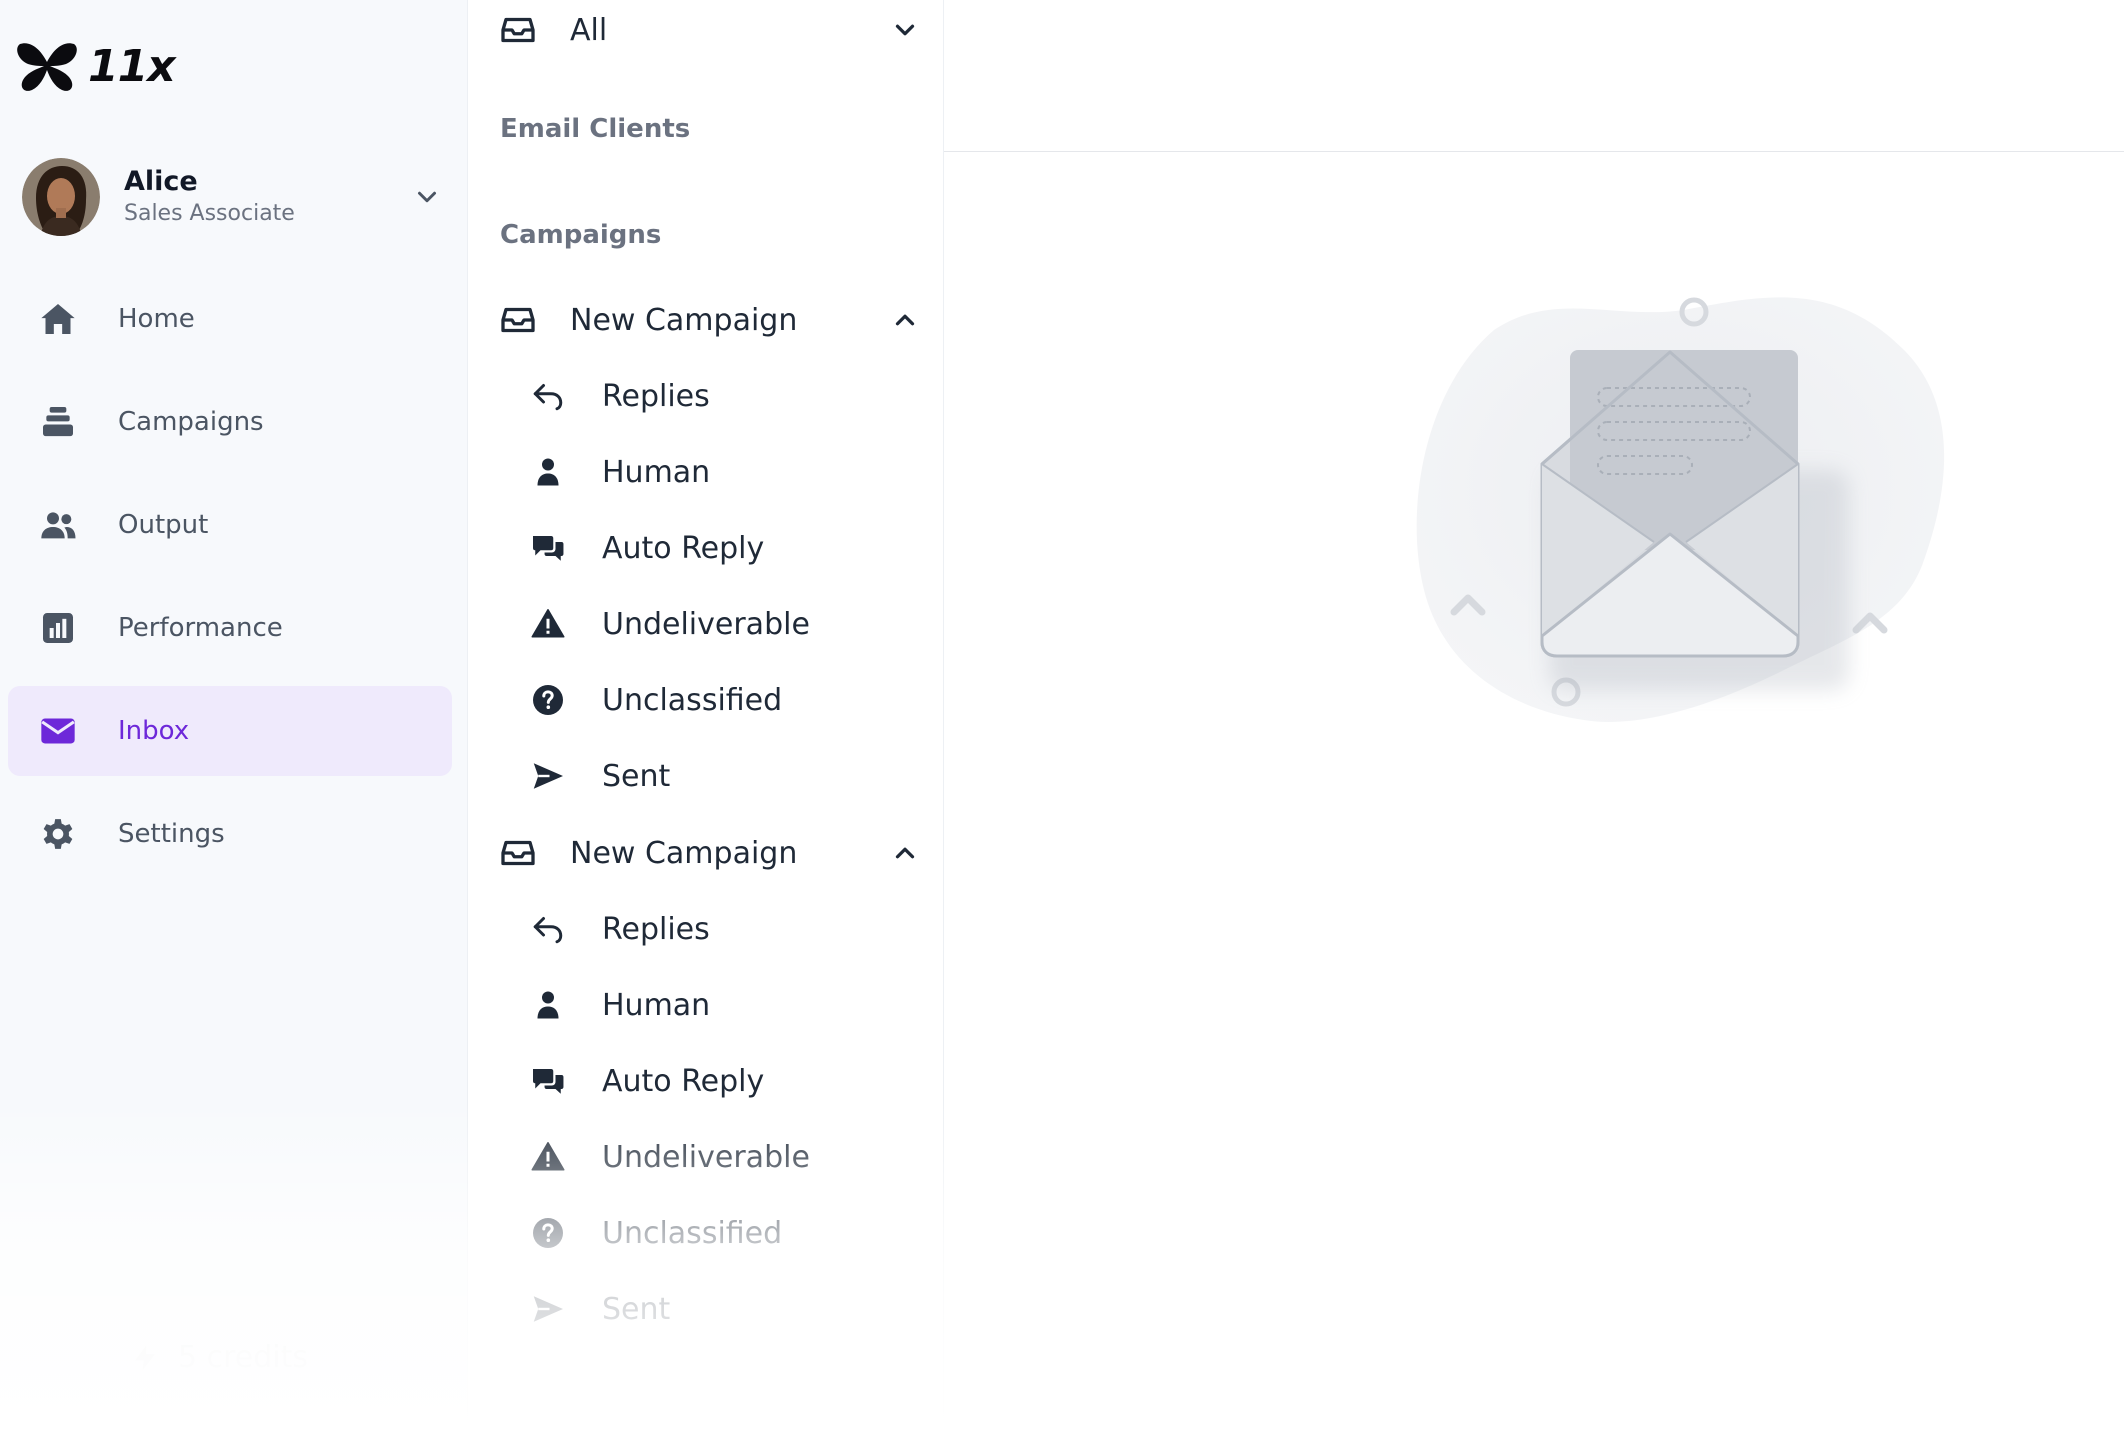  I want to click on credits-label: 5 credits, so click(243, 1357).